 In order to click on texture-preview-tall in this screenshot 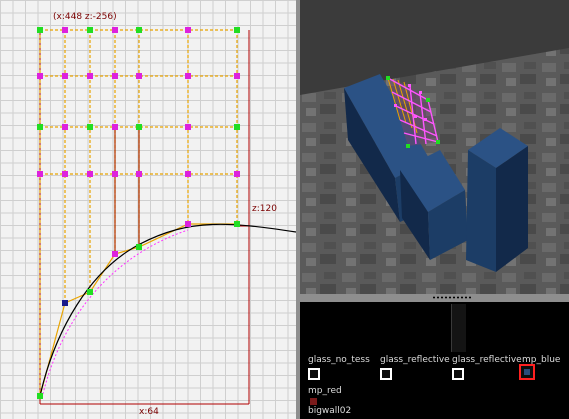, I will do `click(458, 328)`.